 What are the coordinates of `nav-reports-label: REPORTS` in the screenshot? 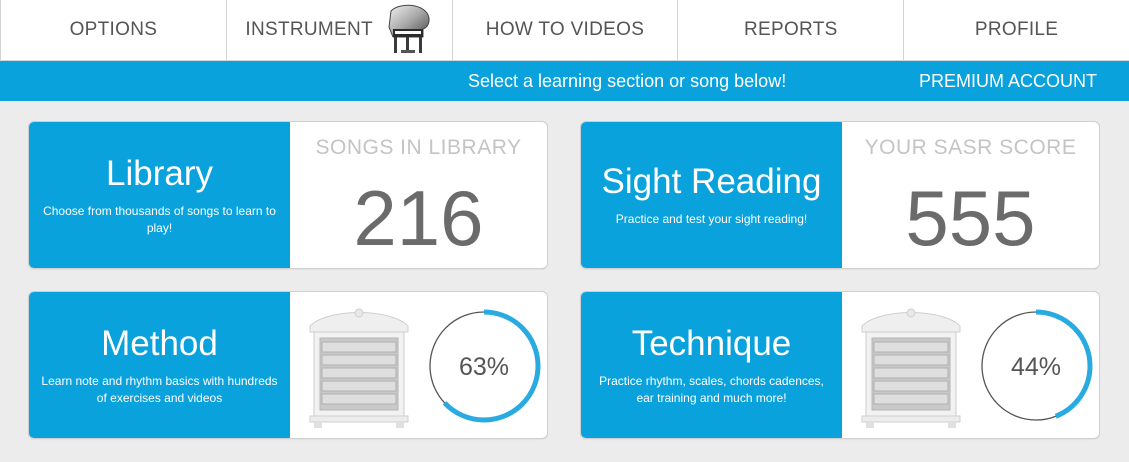 It's located at (790, 29).